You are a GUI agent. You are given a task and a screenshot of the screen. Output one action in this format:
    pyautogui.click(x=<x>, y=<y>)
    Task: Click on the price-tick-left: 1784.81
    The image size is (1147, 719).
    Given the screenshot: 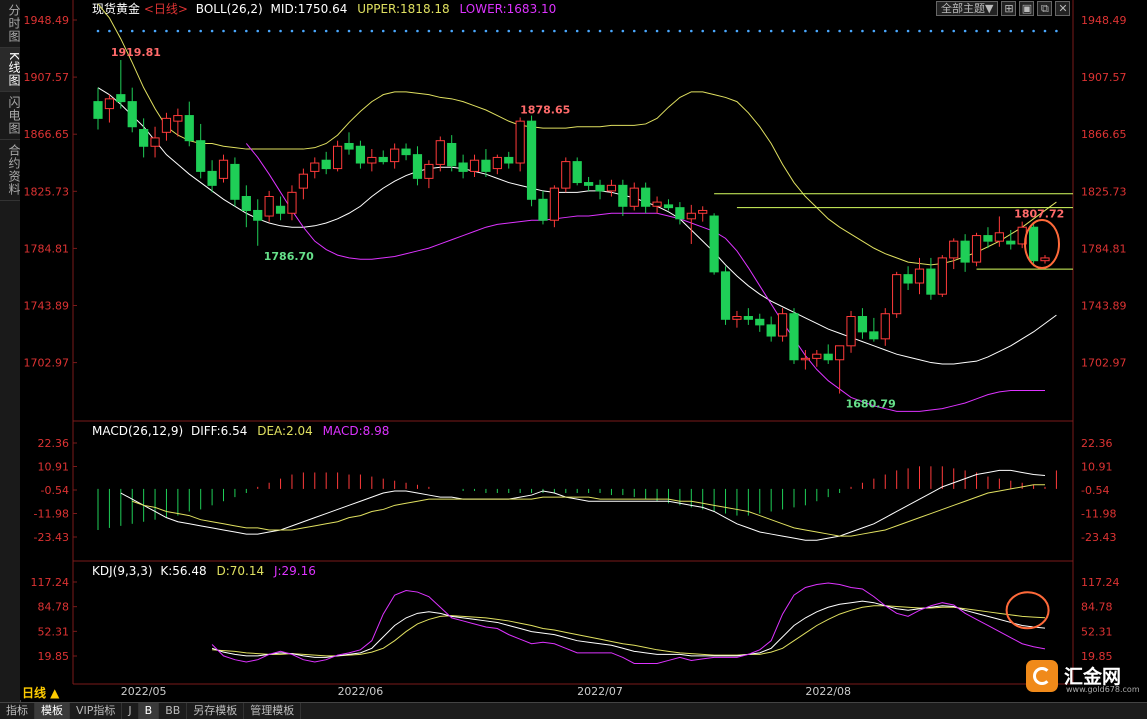 What is the action you would take?
    pyautogui.click(x=47, y=248)
    